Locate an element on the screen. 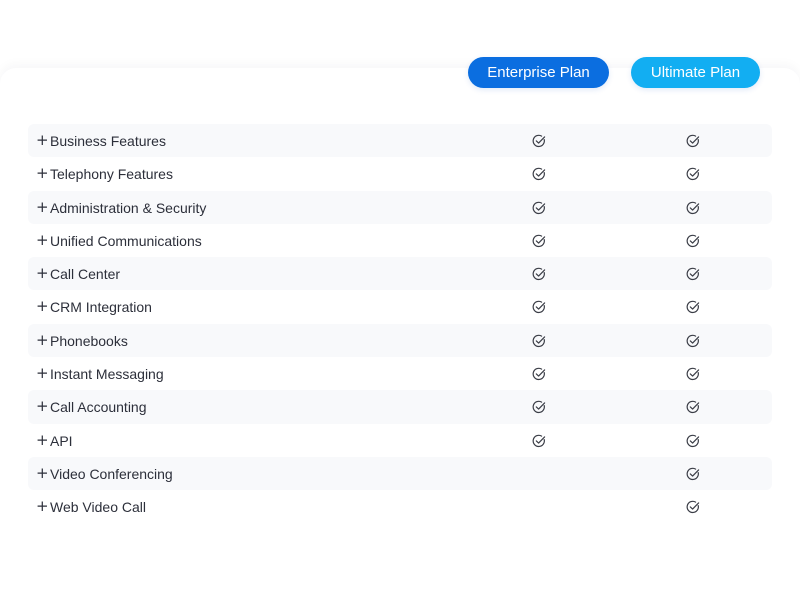  feature-label: Video Conferencing is located at coordinates (111, 473).